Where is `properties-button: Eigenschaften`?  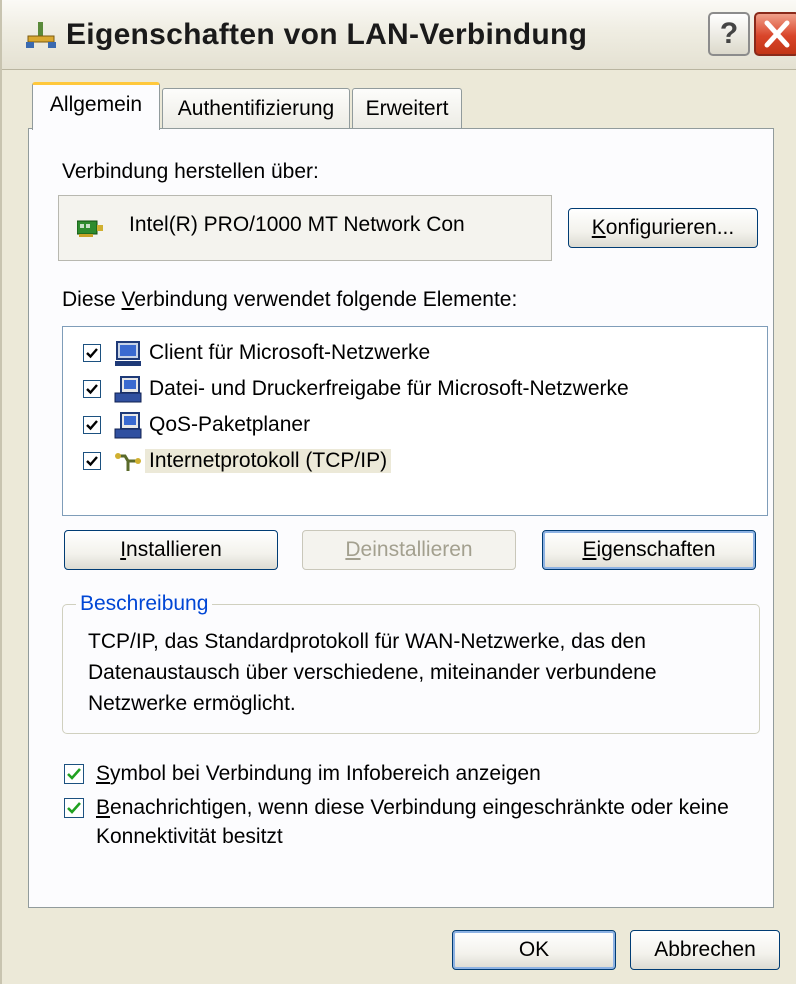 properties-button: Eigenschaften is located at coordinates (649, 550).